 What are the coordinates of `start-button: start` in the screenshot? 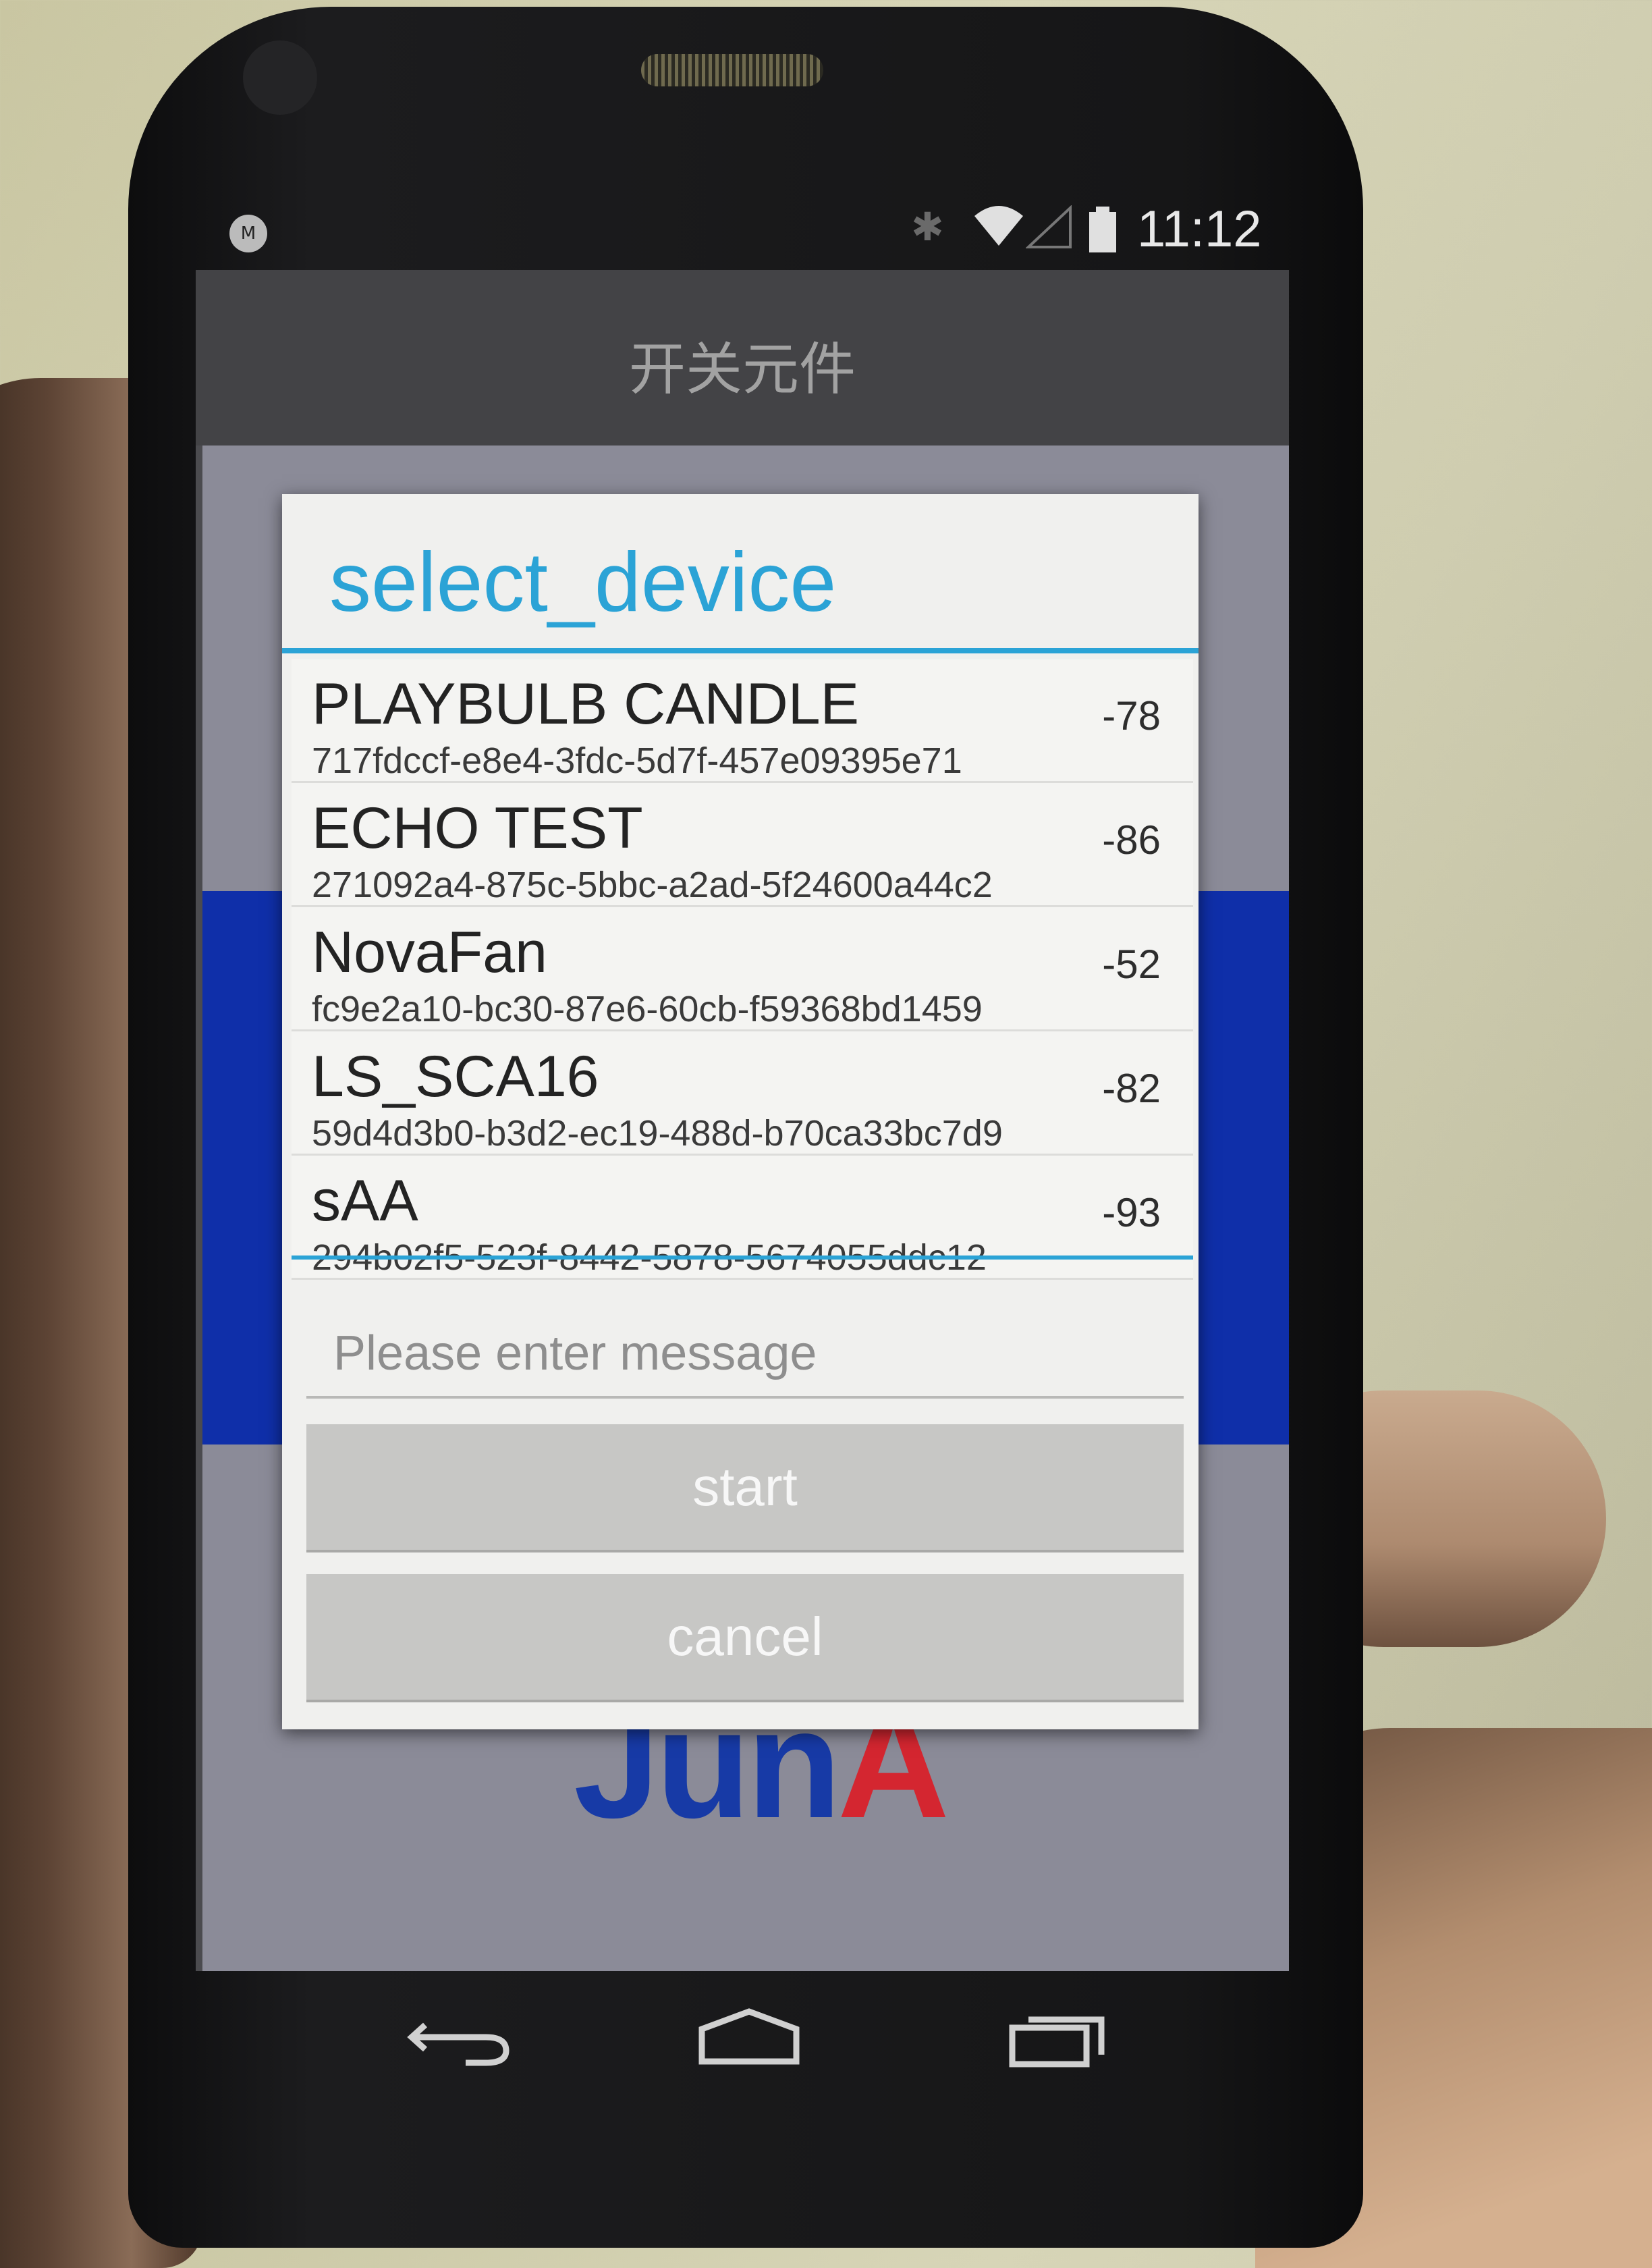 It's located at (745, 1488).